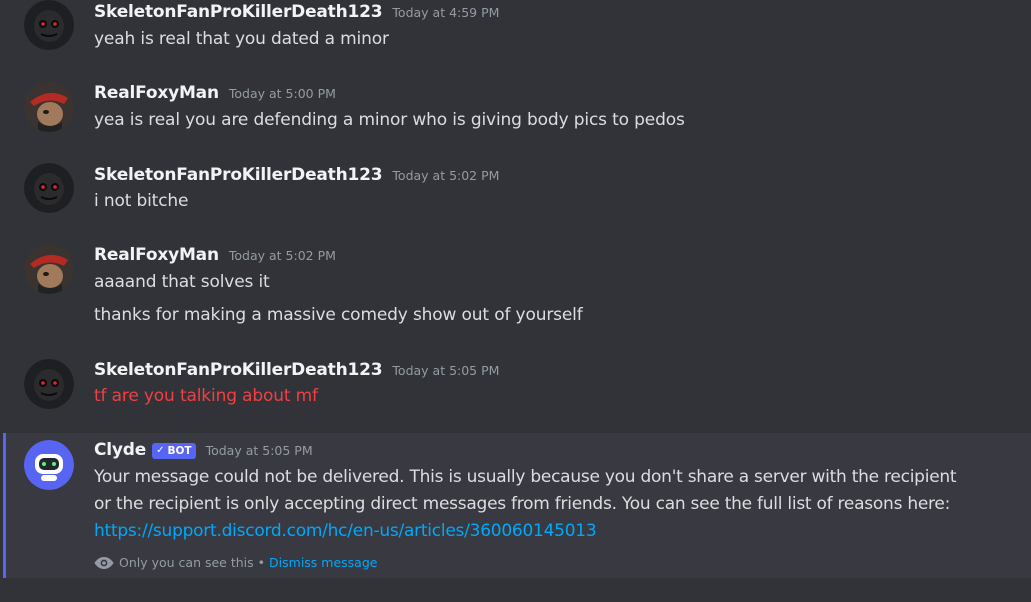  I want to click on only-you-text: Only you can see this, so click(186, 562).